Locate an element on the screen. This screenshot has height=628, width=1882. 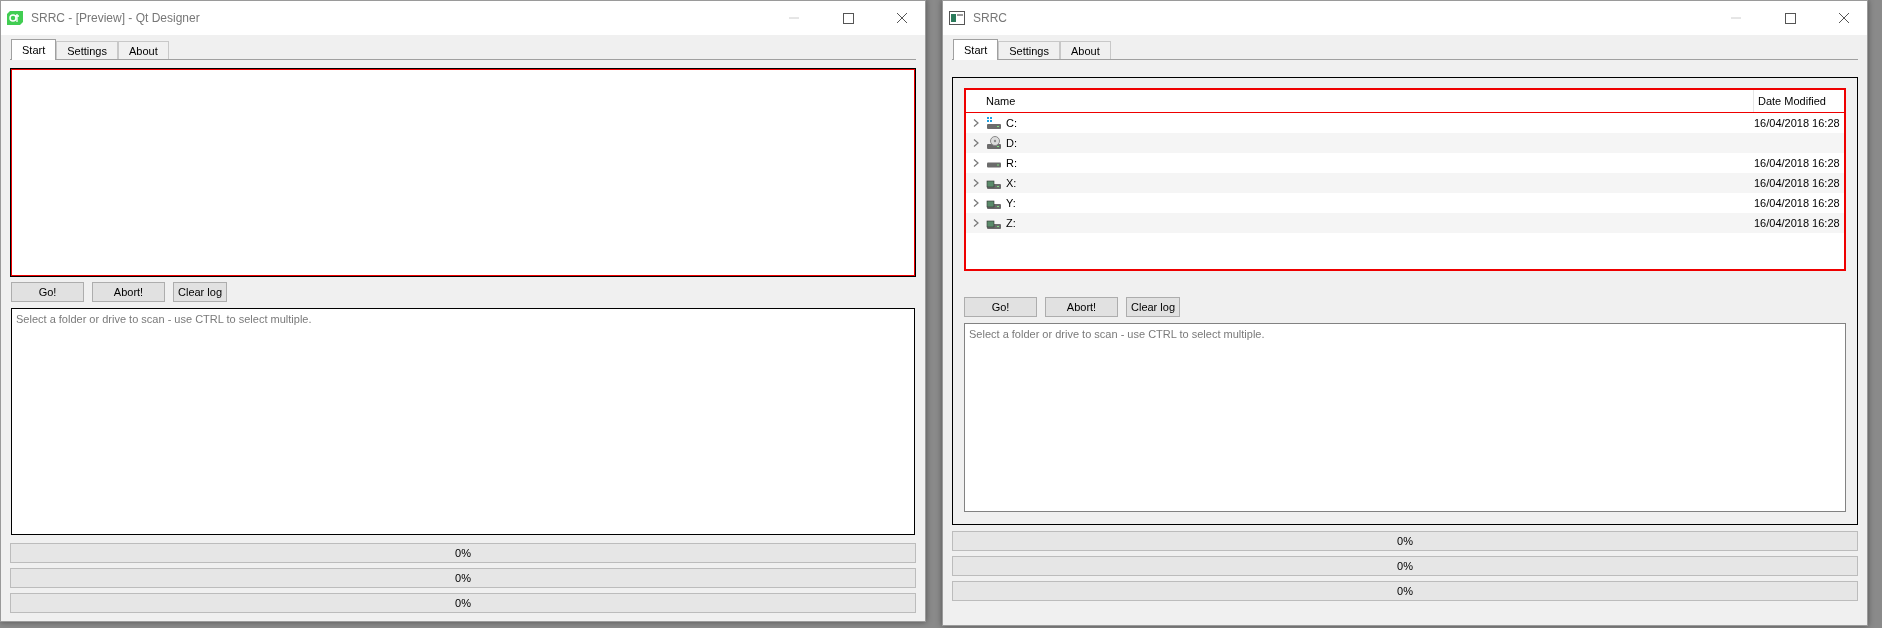
drive-name: C: is located at coordinates (1380, 123).